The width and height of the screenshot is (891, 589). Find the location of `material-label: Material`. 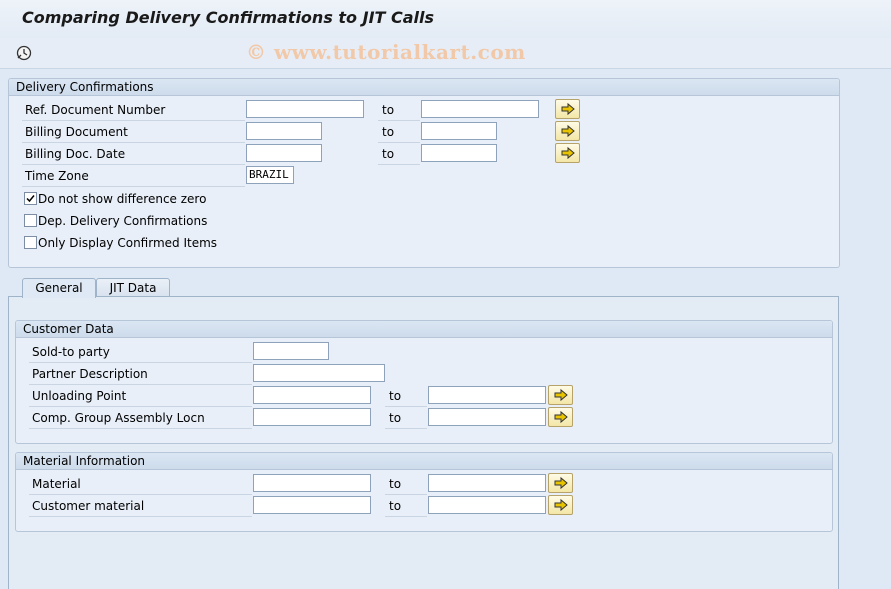

material-label: Material is located at coordinates (140, 484).